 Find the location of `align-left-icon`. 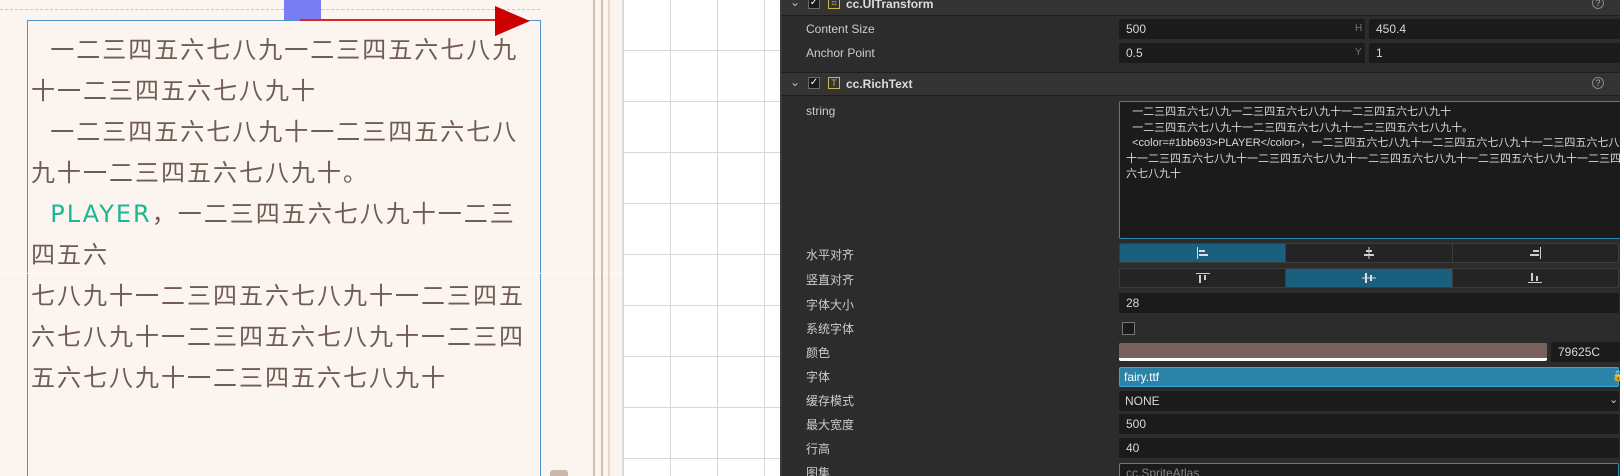

align-left-icon is located at coordinates (1202, 253).